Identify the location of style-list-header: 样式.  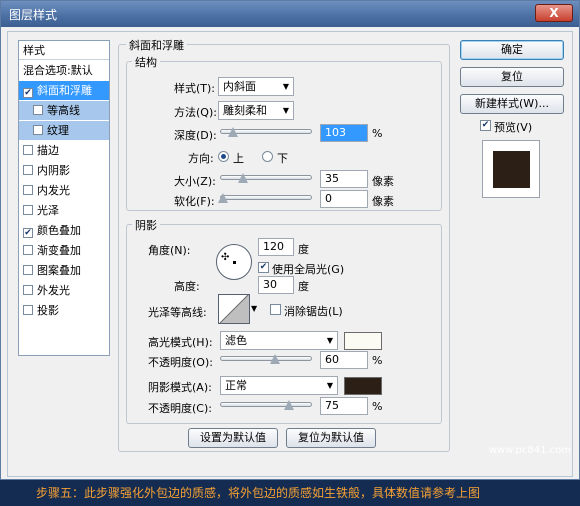
(64, 50).